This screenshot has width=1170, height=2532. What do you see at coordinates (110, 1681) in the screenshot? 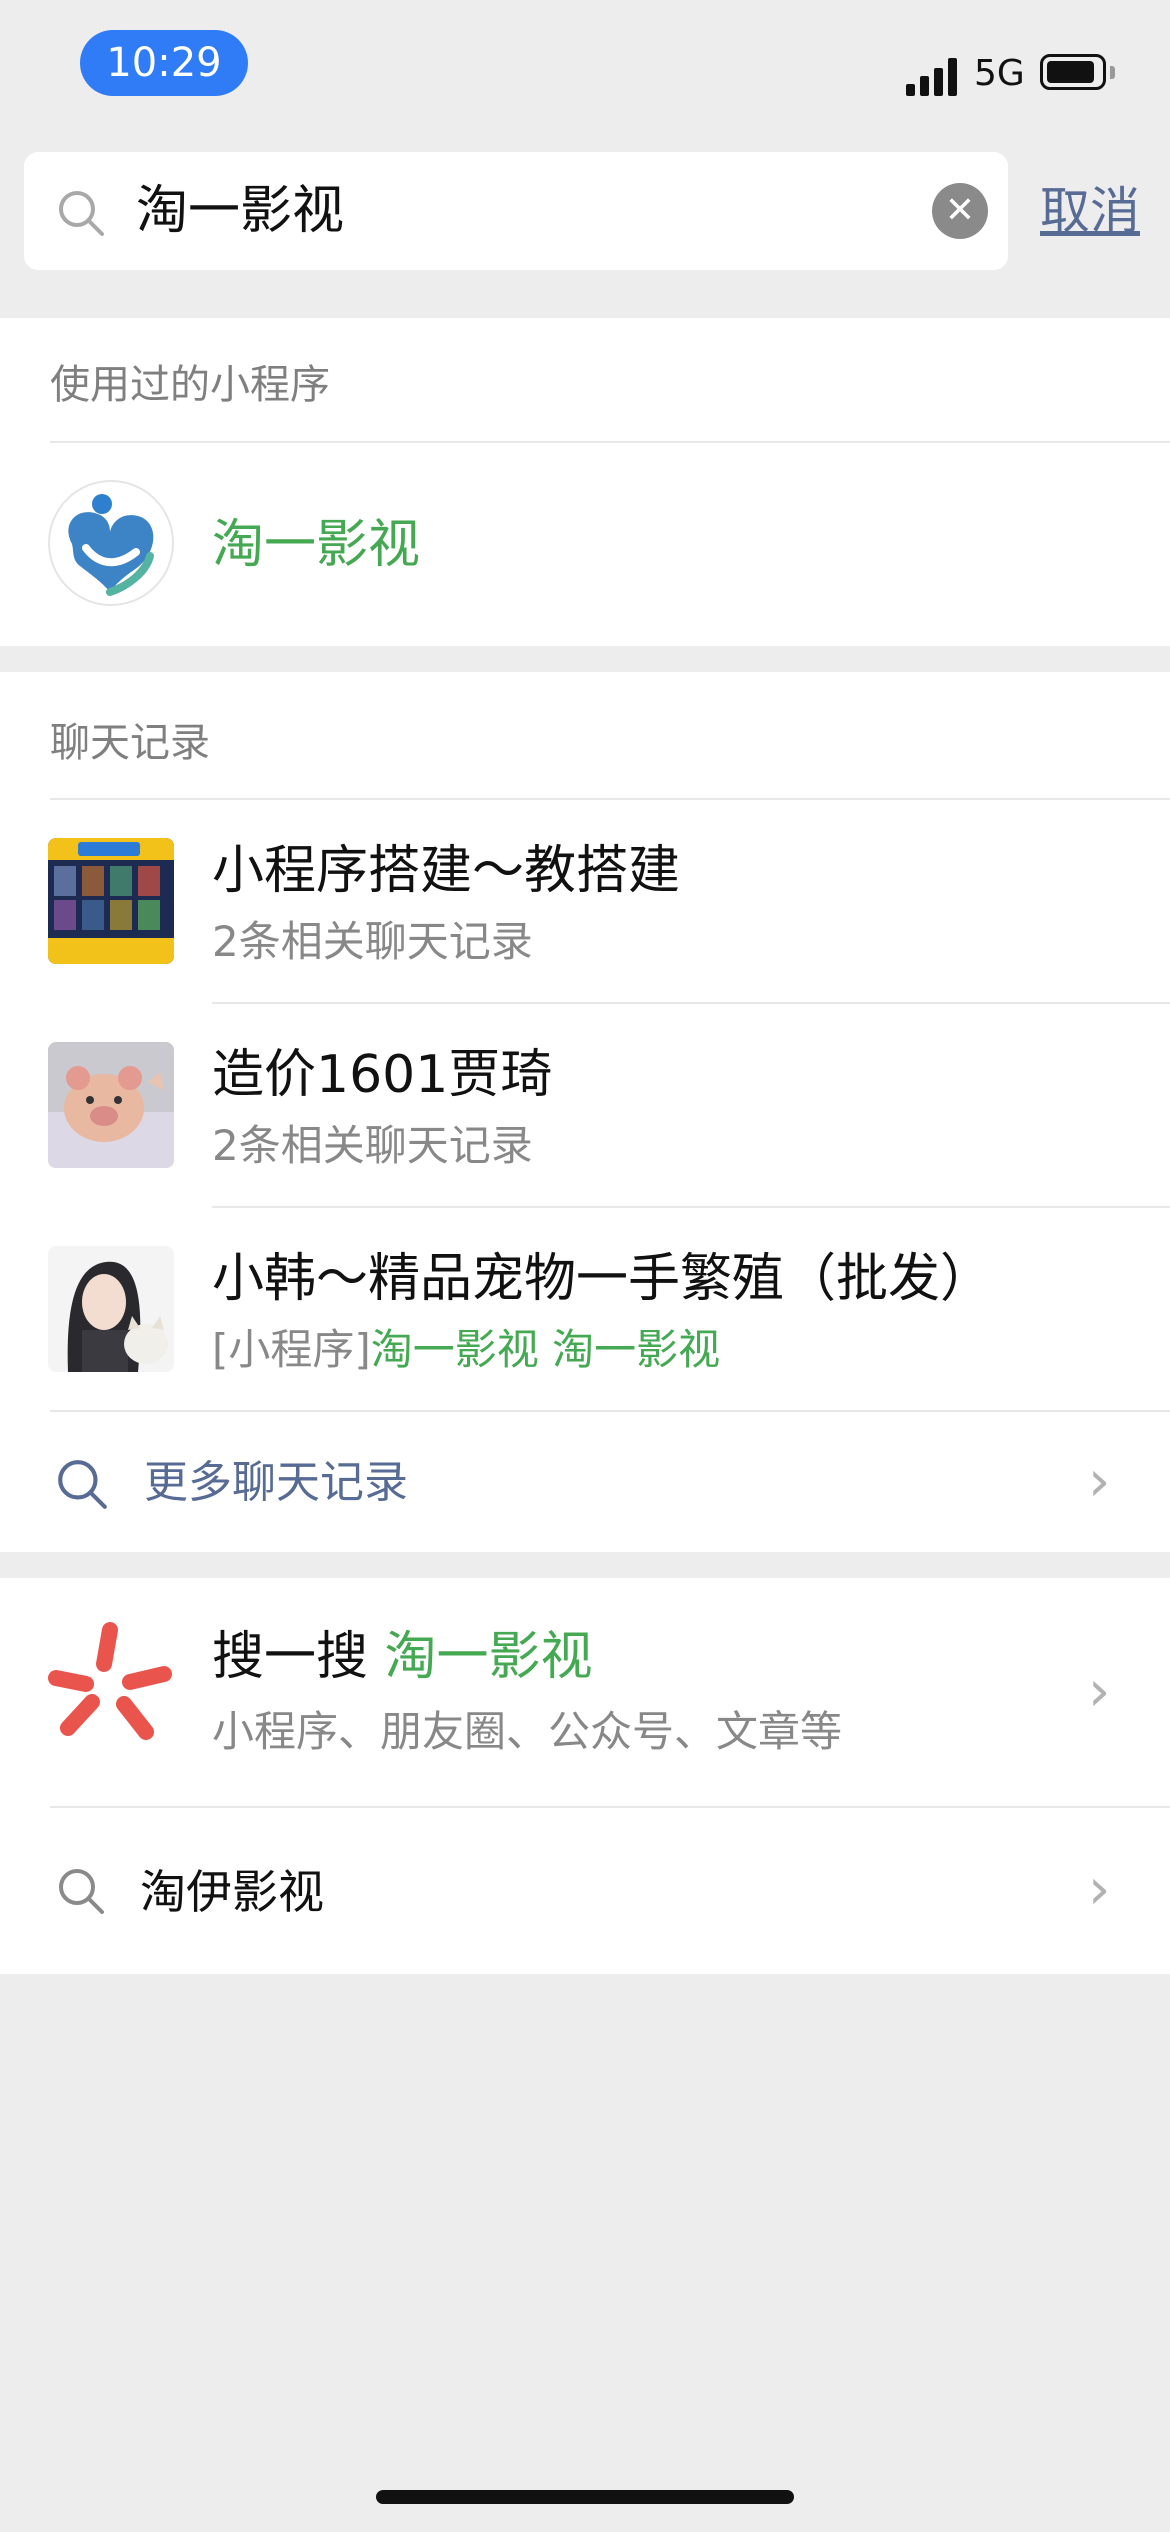
I see `sousou-icon` at bounding box center [110, 1681].